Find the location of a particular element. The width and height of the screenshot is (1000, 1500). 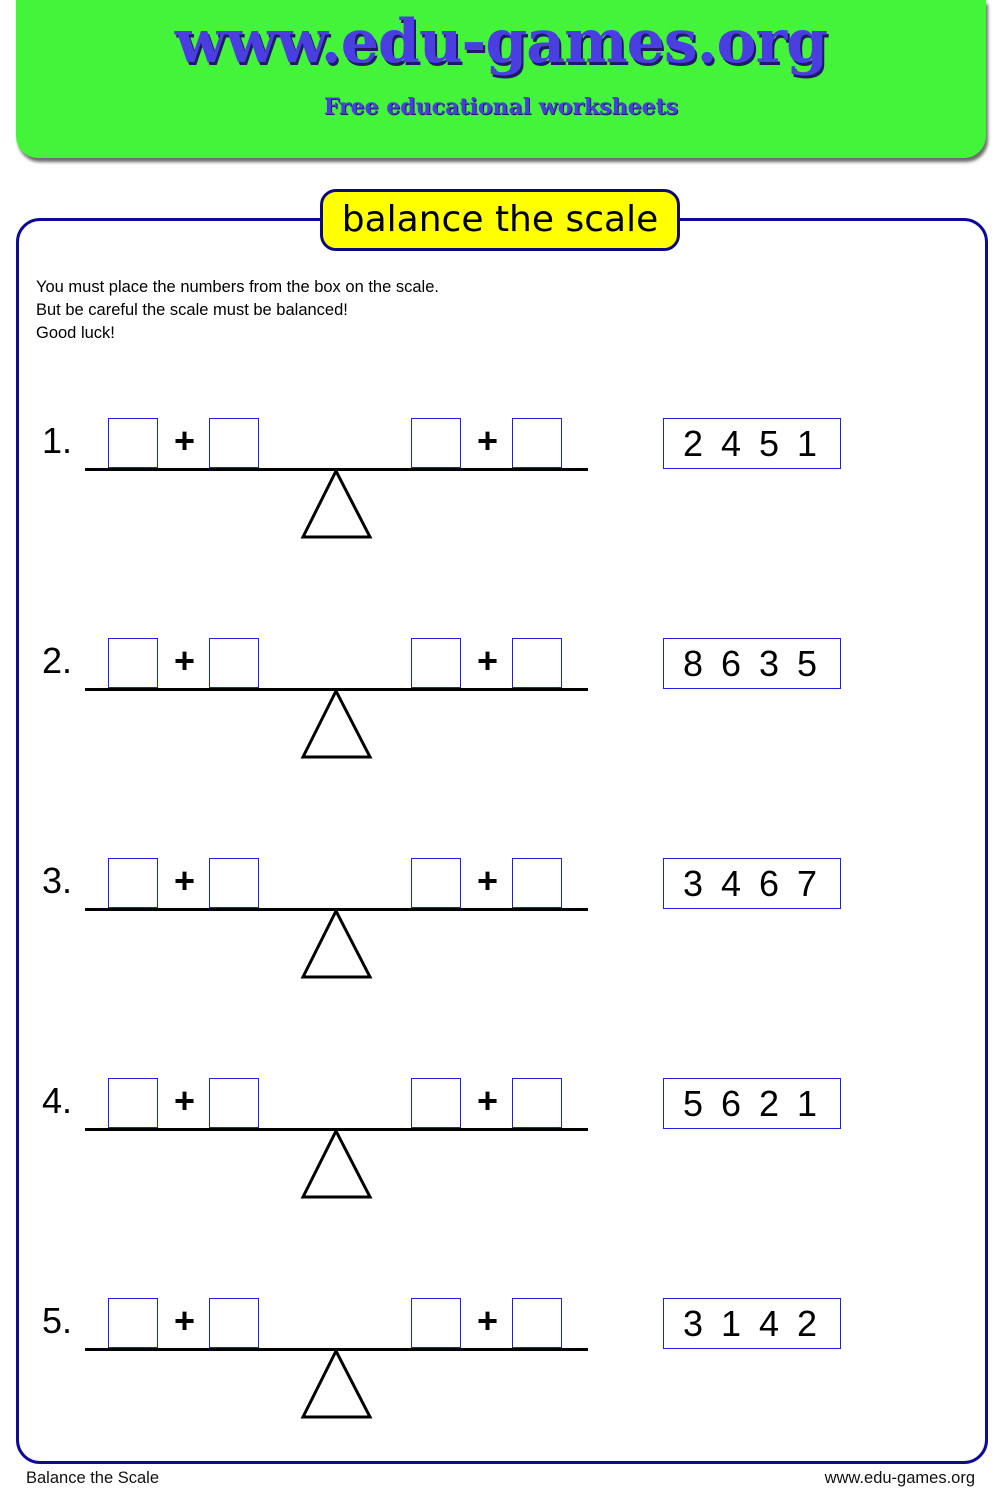

number-bank: 3 1 4 2 is located at coordinates (752, 1323).